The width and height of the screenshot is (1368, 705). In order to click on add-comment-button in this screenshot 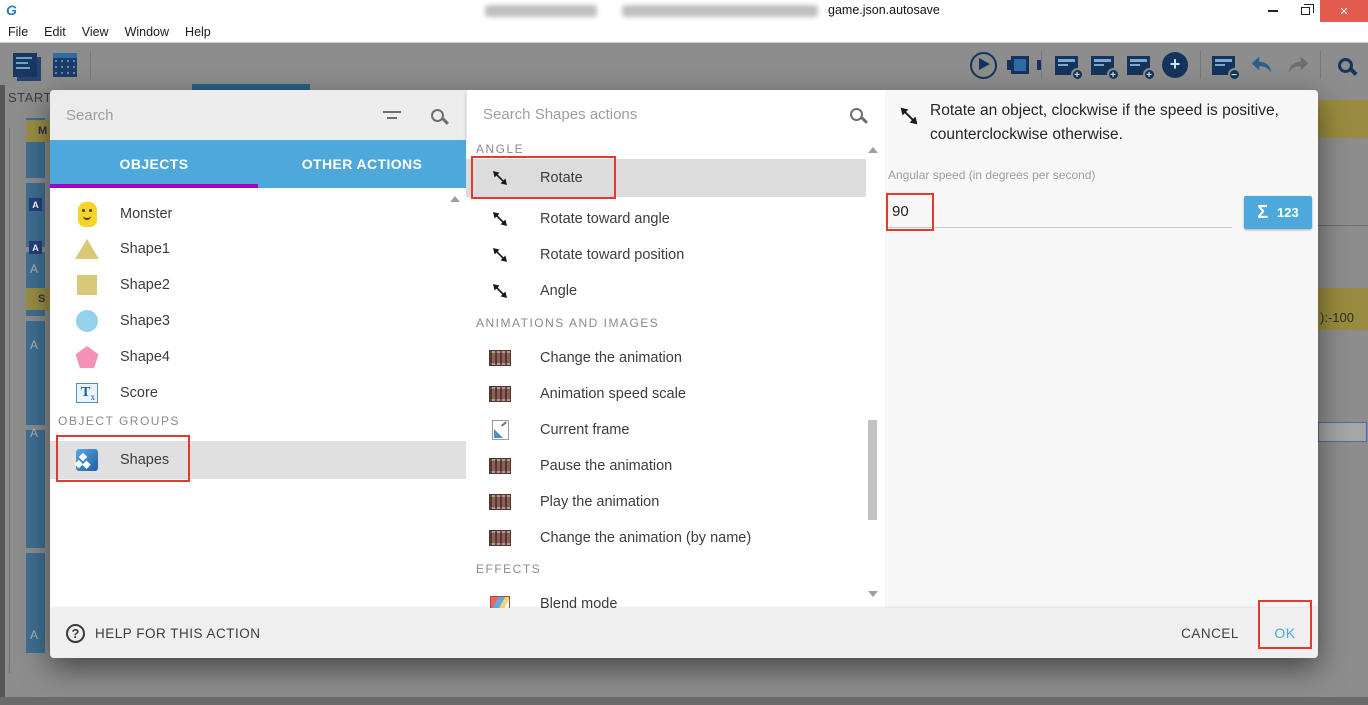, I will do `click(1139, 65)`.